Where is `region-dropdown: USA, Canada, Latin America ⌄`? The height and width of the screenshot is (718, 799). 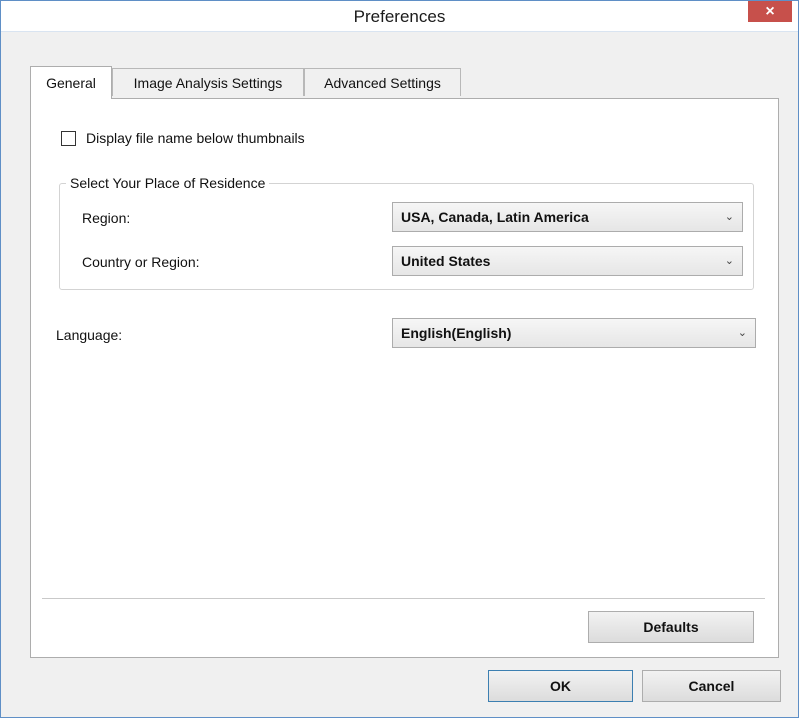
region-dropdown: USA, Canada, Latin America ⌄ is located at coordinates (567, 217).